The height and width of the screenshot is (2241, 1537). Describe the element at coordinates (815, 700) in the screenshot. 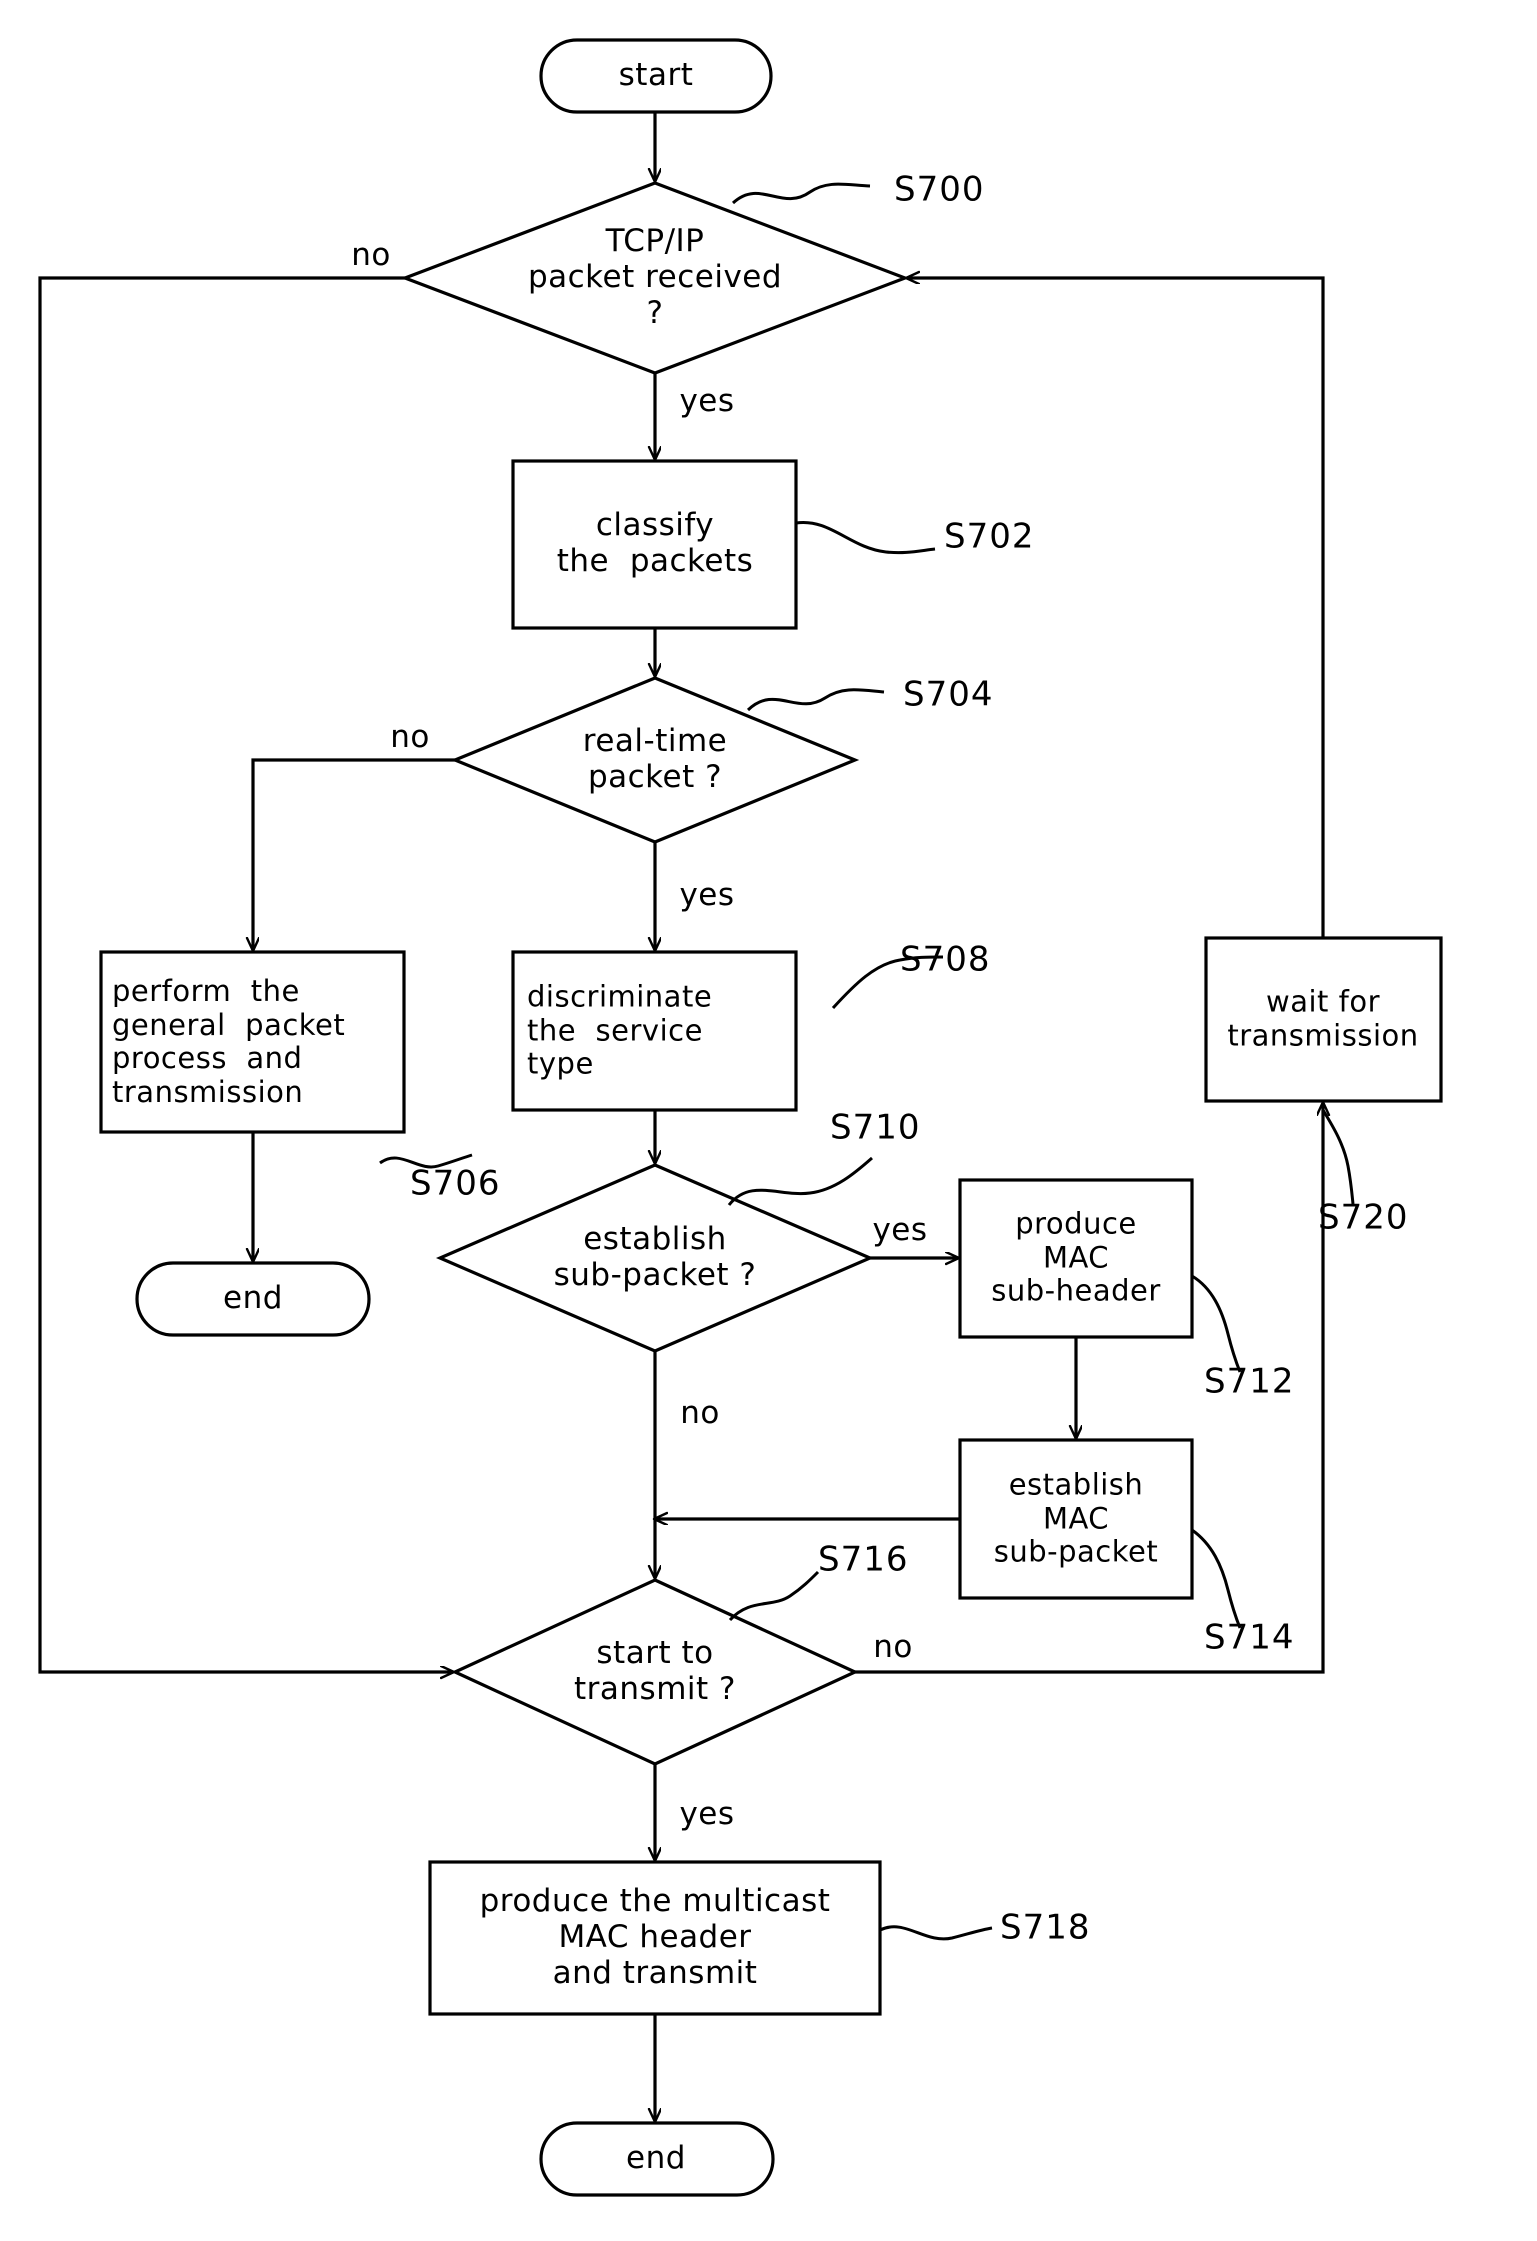

I see `leader-s704` at that location.